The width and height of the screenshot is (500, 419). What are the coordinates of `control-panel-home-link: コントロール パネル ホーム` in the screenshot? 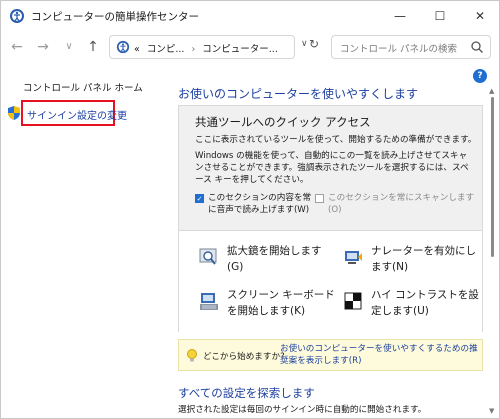 It's located at (83, 87).